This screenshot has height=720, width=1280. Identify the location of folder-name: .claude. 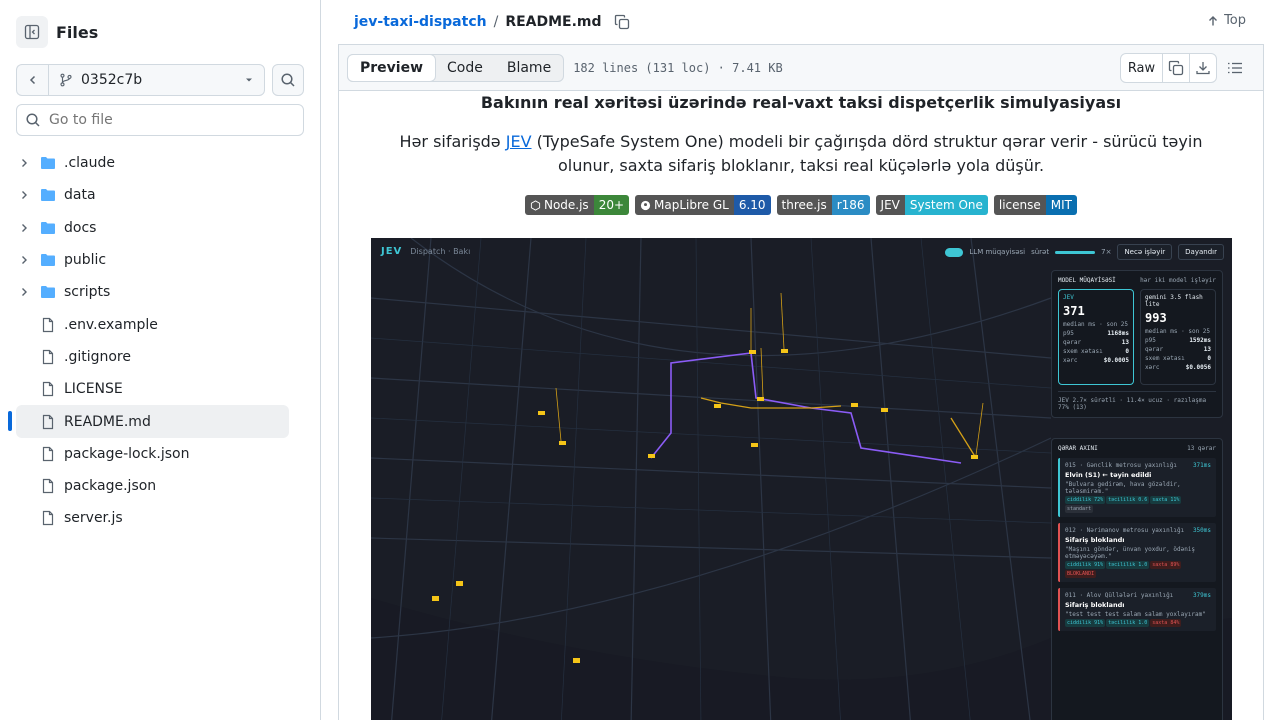
(89, 163).